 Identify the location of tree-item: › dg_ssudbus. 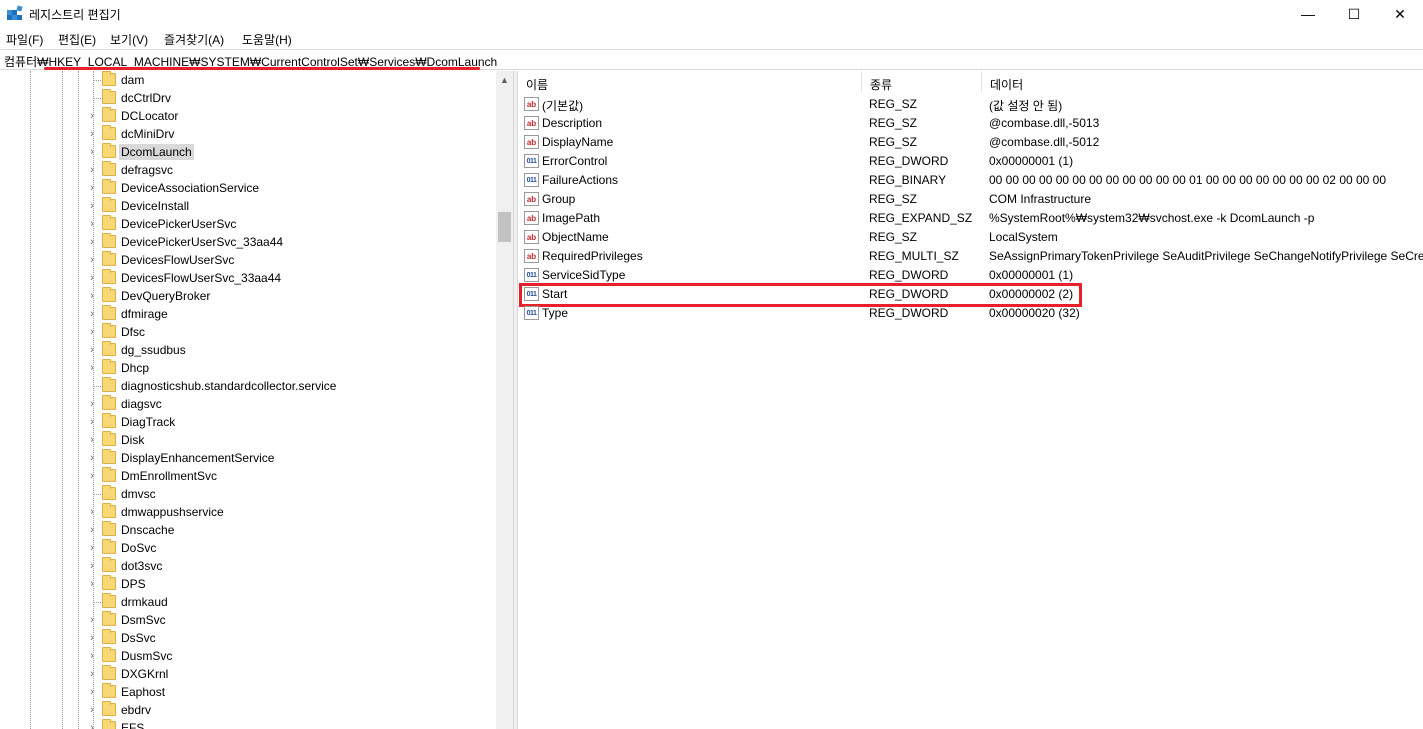
(248, 350).